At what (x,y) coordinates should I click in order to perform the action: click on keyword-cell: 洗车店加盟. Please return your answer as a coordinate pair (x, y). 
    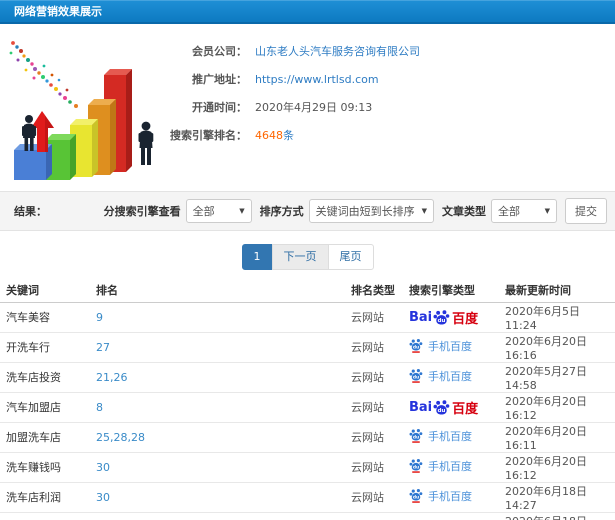
    Looking at the image, I should click on (46, 516).